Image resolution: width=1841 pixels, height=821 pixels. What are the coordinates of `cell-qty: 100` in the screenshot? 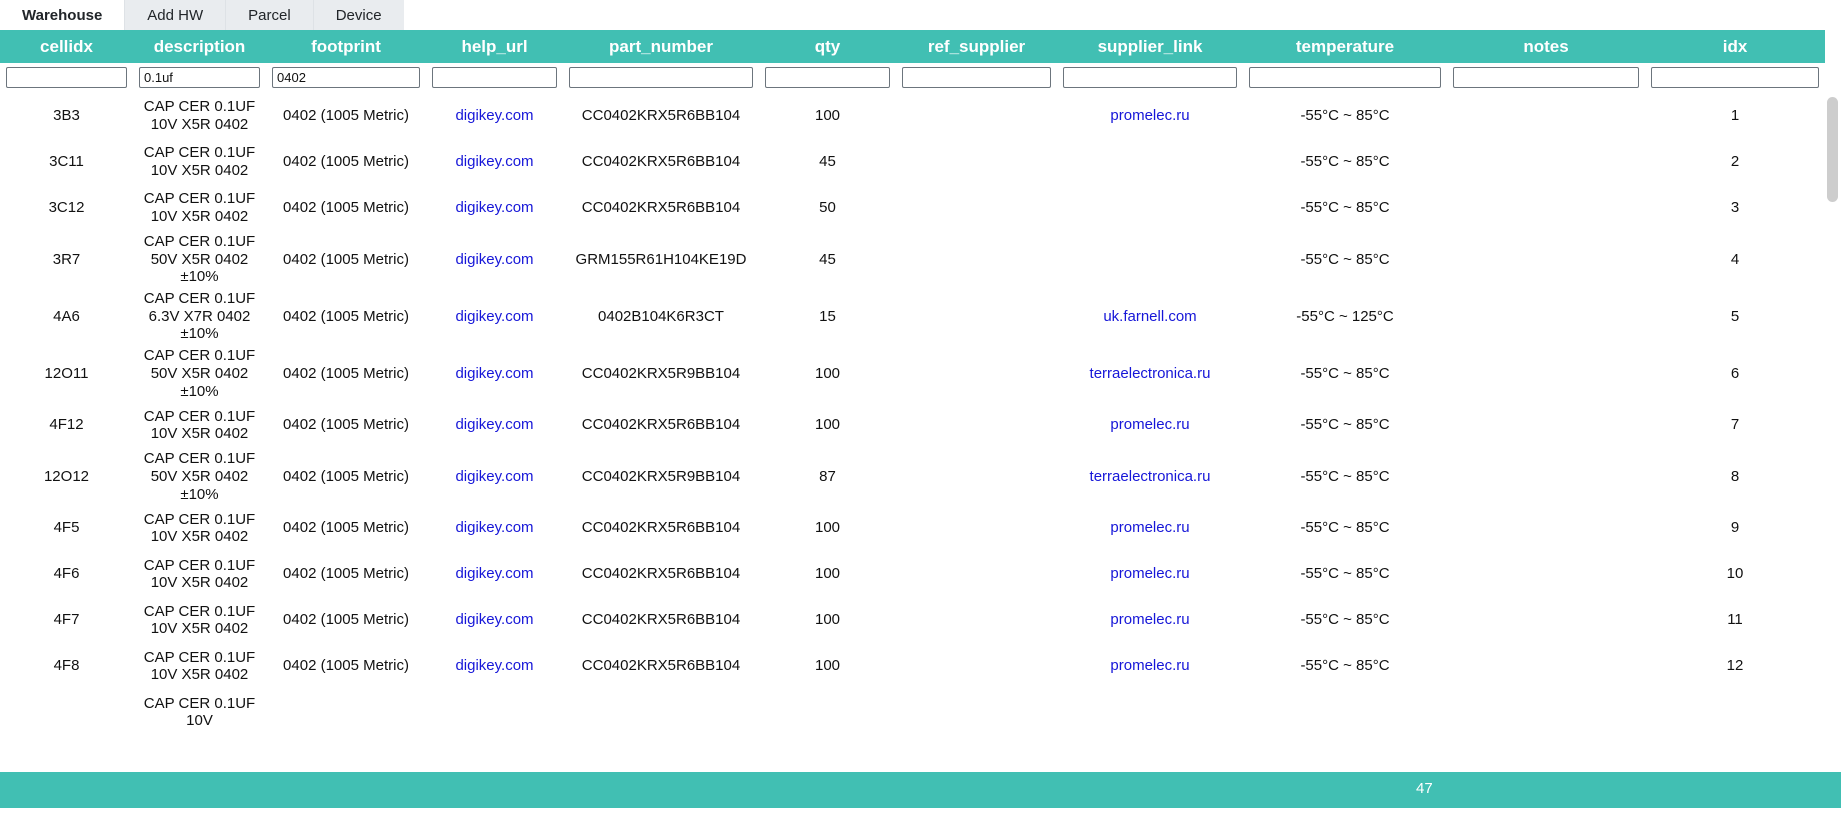 It's located at (827, 620).